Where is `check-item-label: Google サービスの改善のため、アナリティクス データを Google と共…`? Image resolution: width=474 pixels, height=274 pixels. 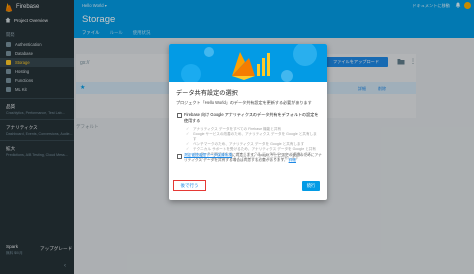 check-item-label: Google サービスの改善のため、アナリティクス データを Google と共… is located at coordinates (254, 136).